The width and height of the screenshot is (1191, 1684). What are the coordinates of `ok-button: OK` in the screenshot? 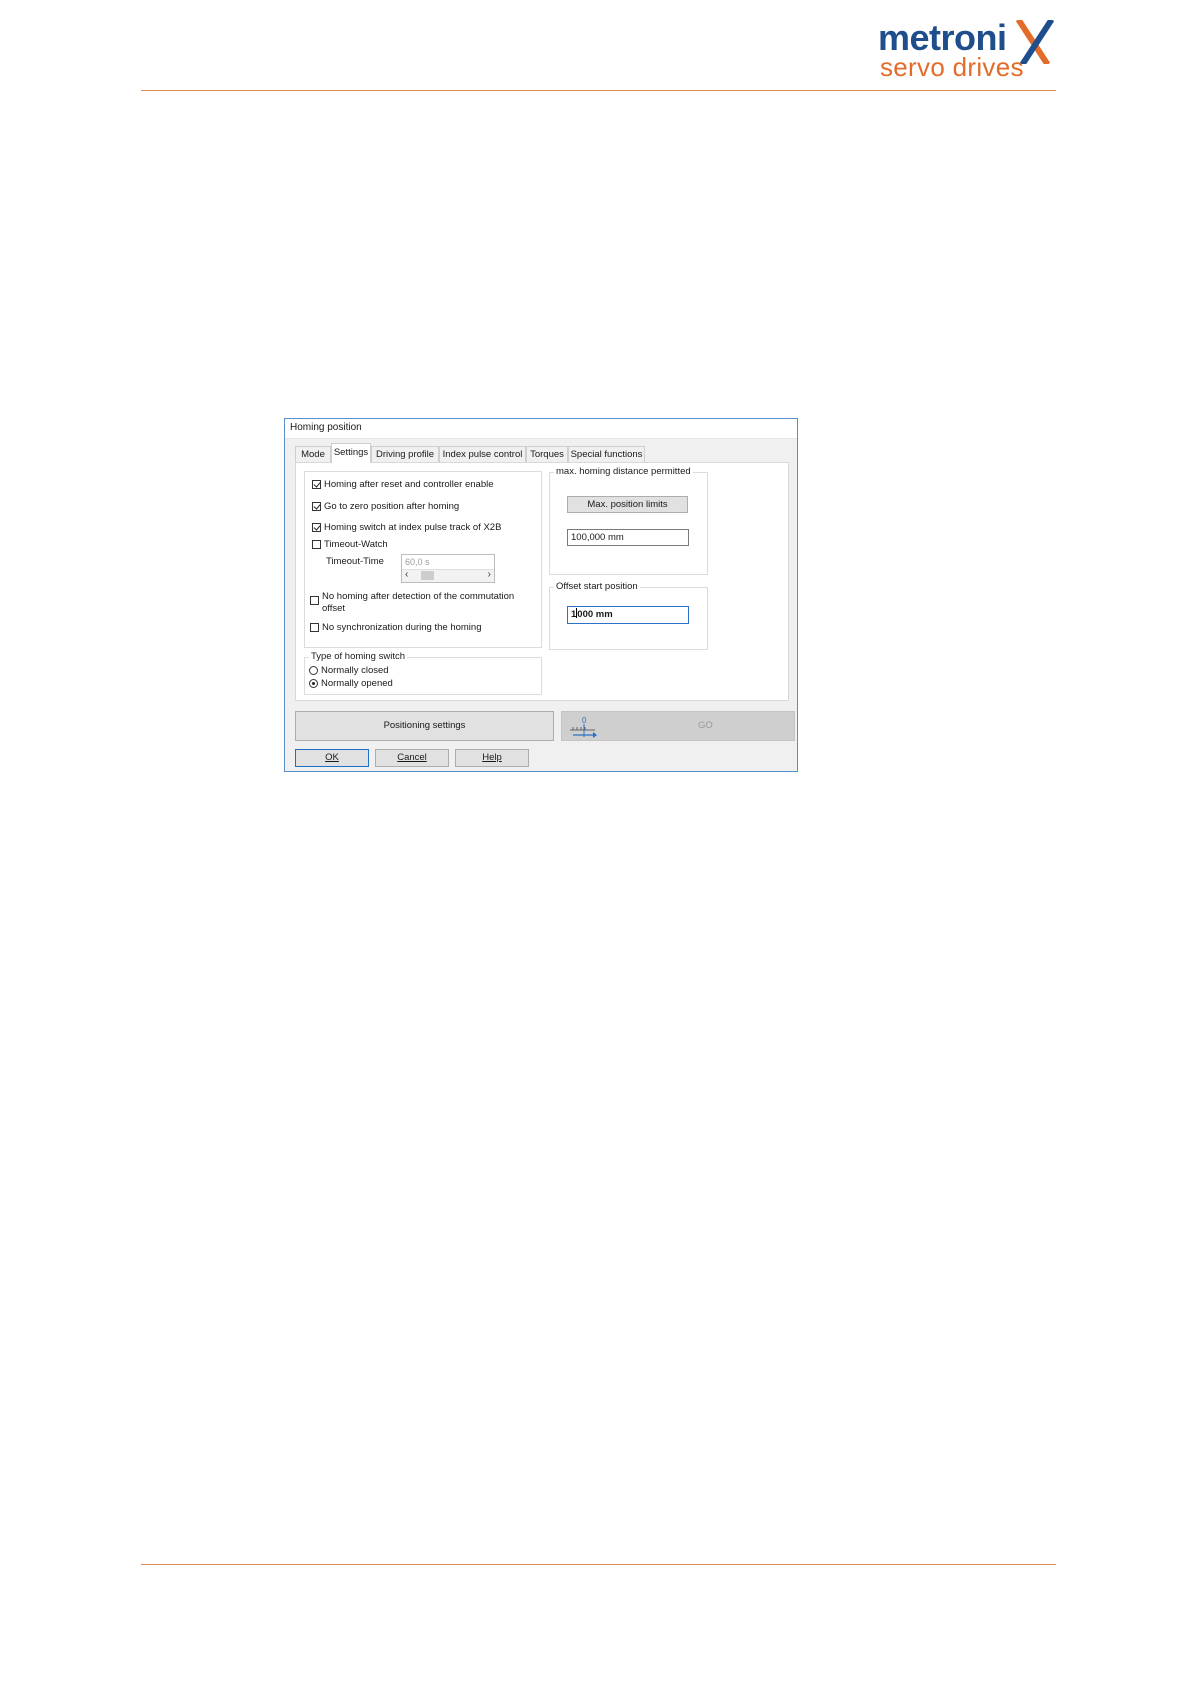 It's located at (332, 758).